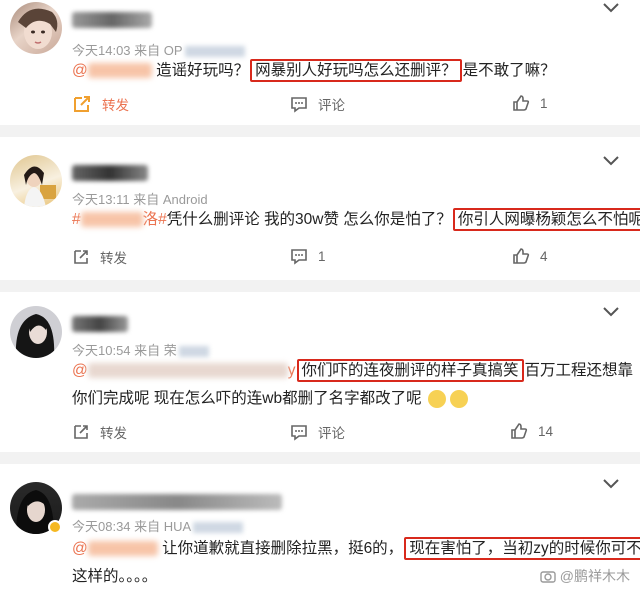 The height and width of the screenshot is (596, 640). Describe the element at coordinates (308, 256) in the screenshot. I see `comment-button: 1` at that location.